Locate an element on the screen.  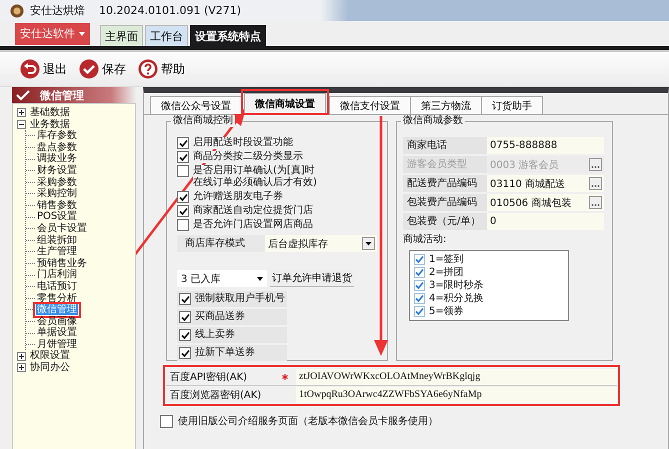
tree-item: 生产管理 is located at coordinates (57, 252).